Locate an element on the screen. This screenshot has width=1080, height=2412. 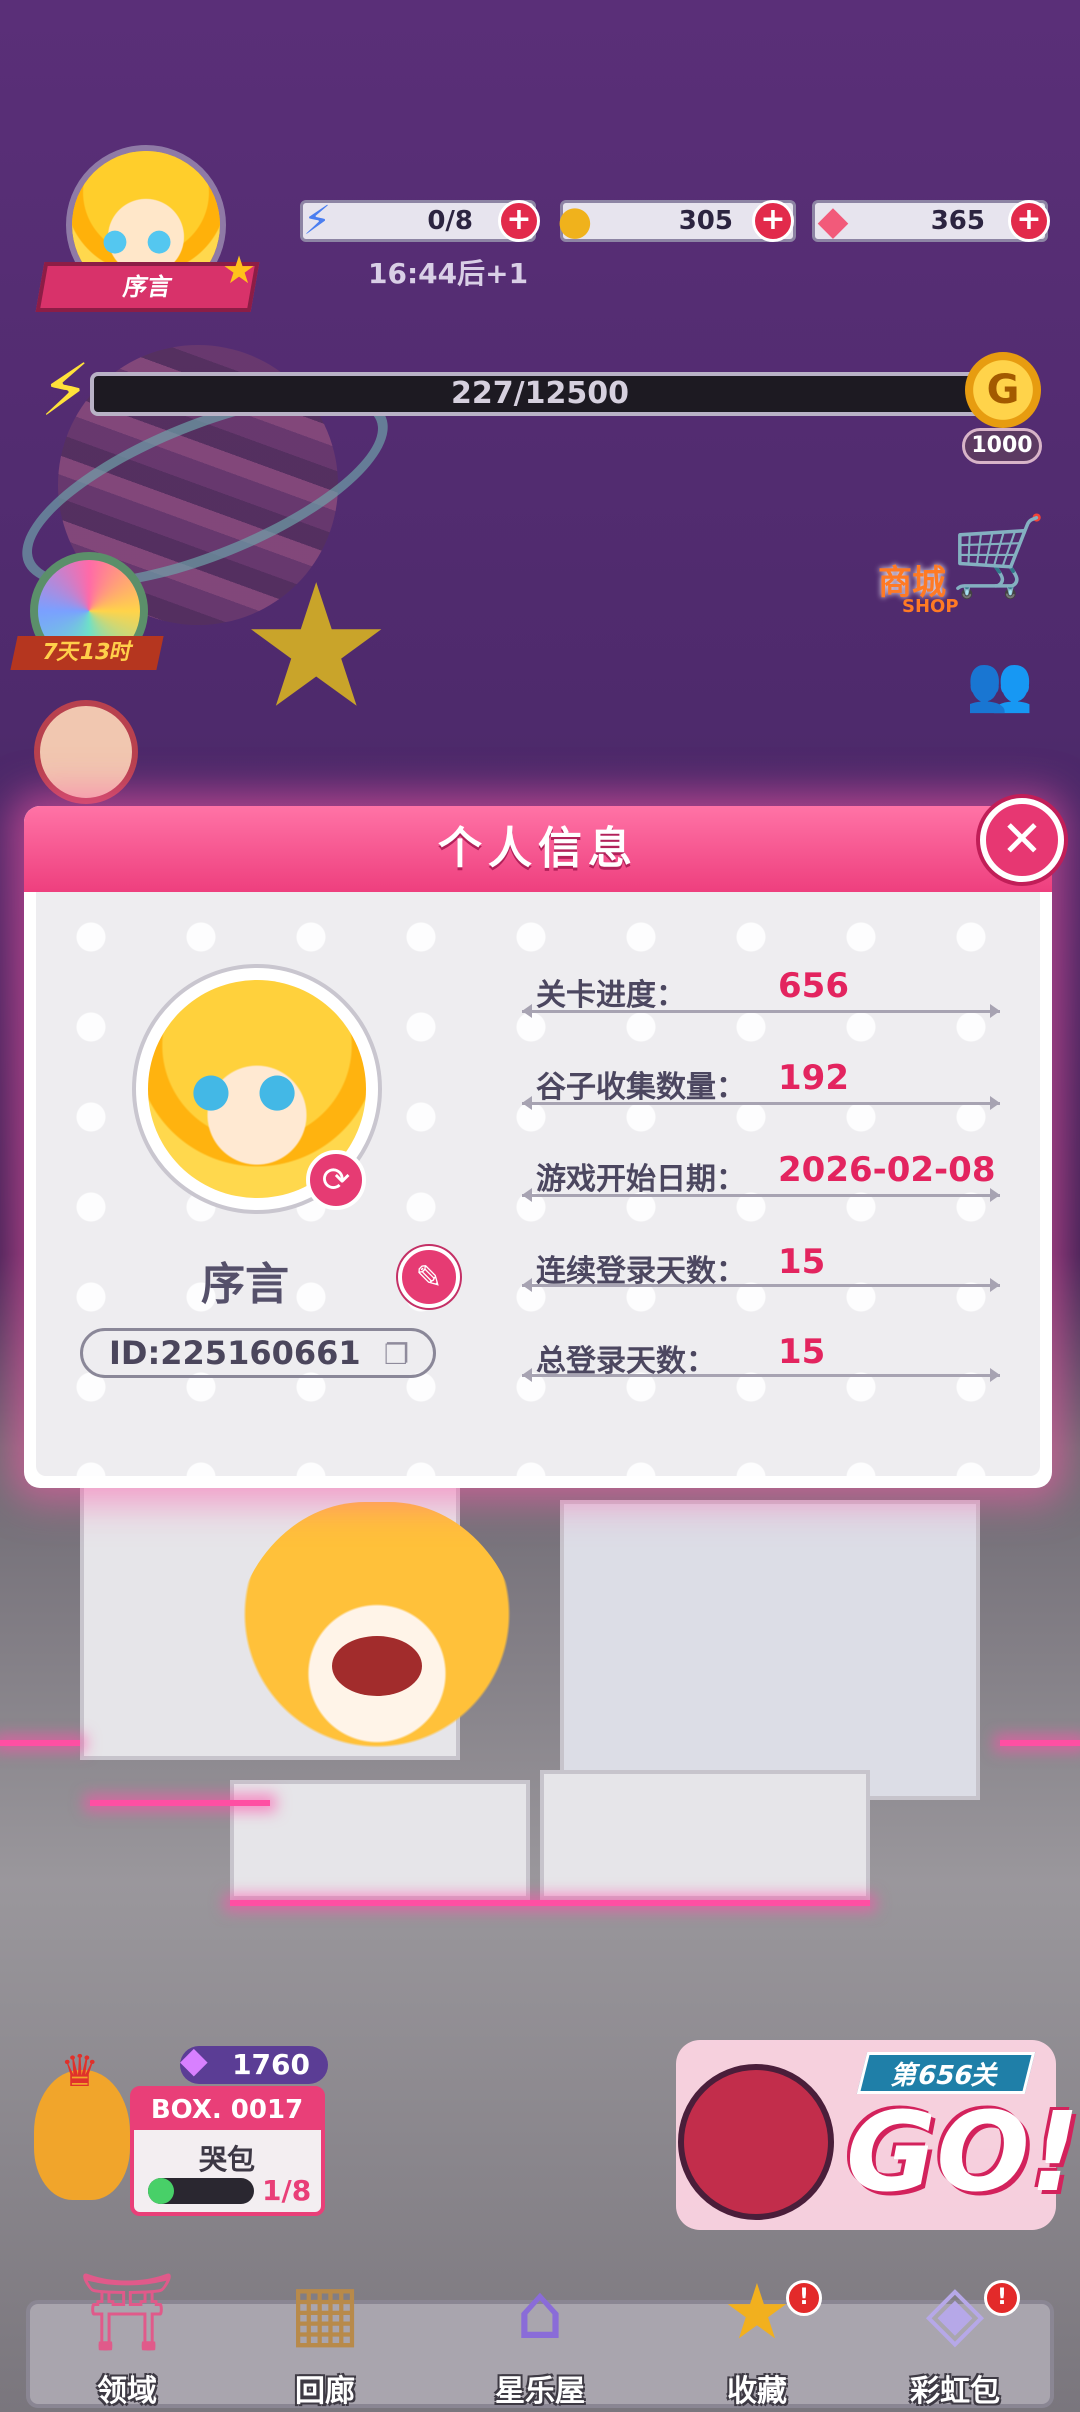
close-button: ✕ is located at coordinates (1022, 840).